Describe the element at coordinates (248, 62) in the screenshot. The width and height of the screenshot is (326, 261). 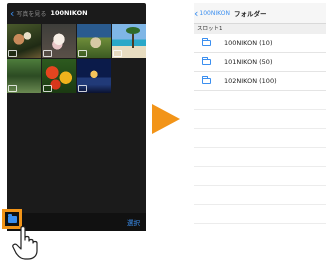
I see `folder-label: 101NIKON (50)` at that location.